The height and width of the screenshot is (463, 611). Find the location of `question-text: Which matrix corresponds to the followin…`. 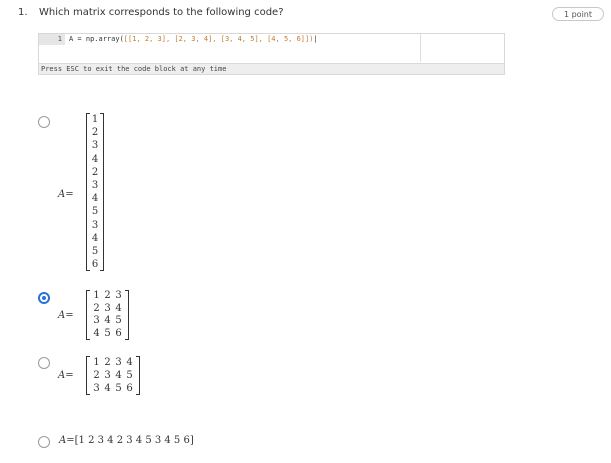

question-text: Which matrix corresponds to the followin… is located at coordinates (161, 12).